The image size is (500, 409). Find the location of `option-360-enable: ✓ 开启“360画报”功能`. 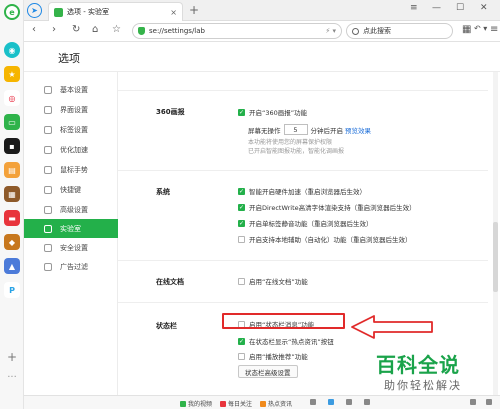

option-360-enable: ✓ 开启“360画报”功能 is located at coordinates (272, 112).